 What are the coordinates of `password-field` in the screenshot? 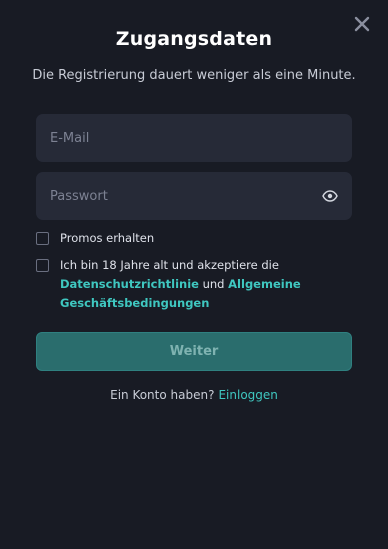 It's located at (178, 196).